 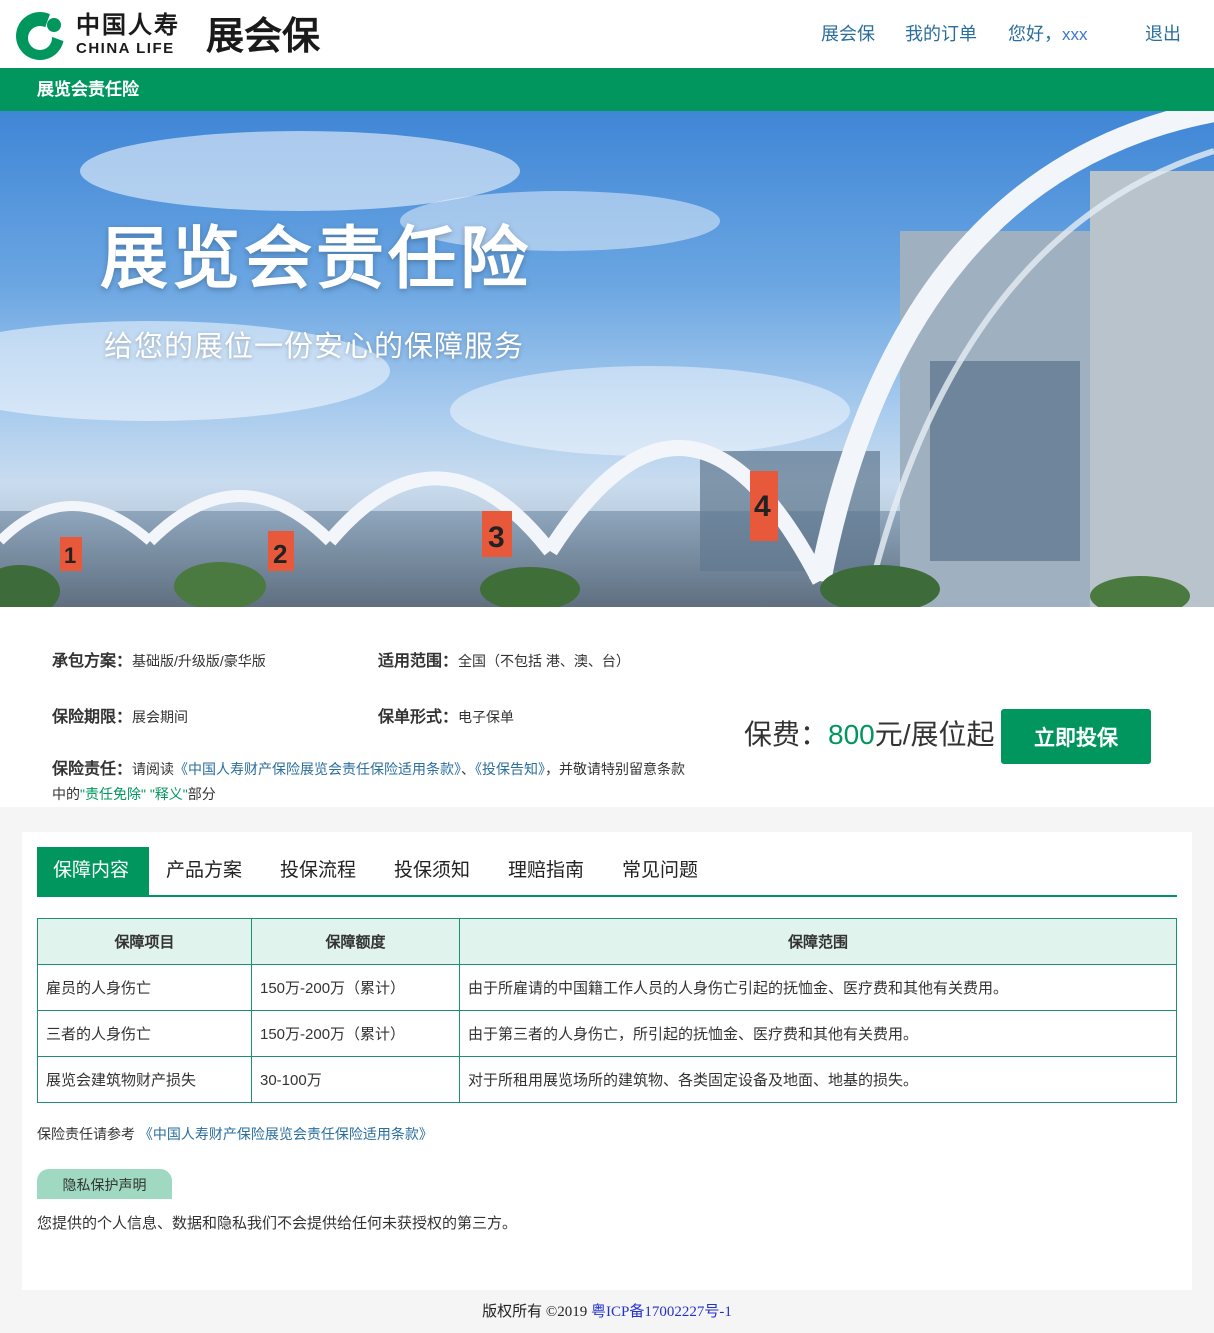 I want to click on copyright-text: 版权所有 ©2019, so click(x=537, y=1312).